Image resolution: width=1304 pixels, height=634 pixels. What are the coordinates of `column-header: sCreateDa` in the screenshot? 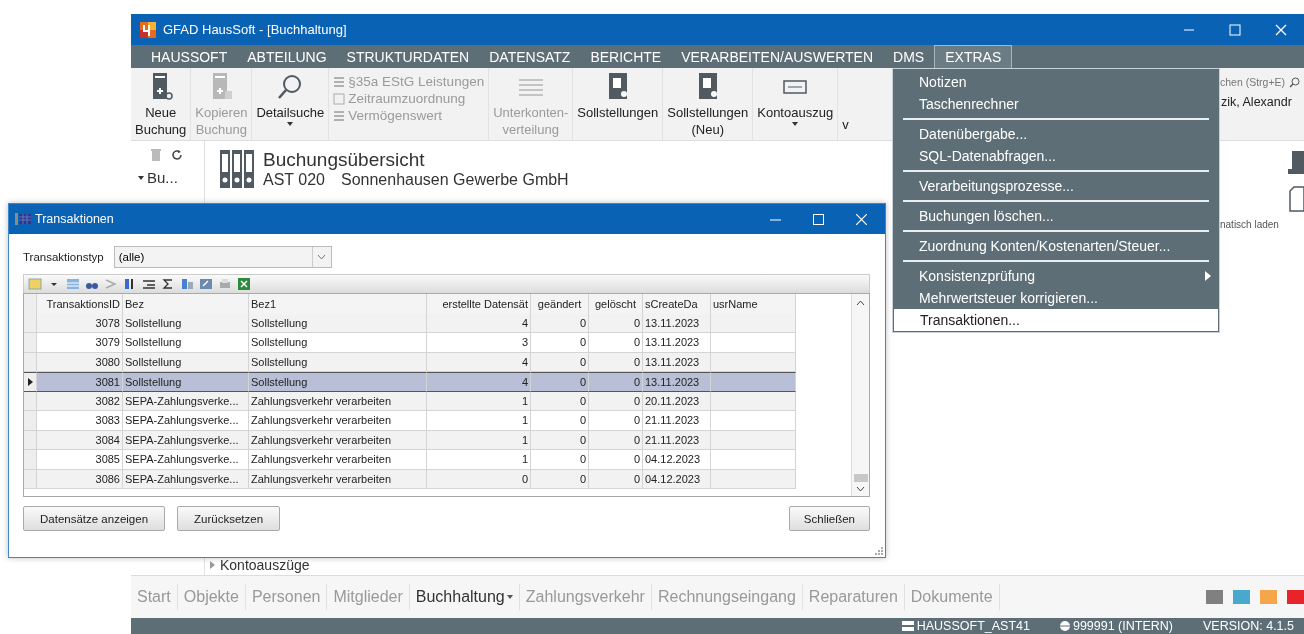 It's located at (677, 304).